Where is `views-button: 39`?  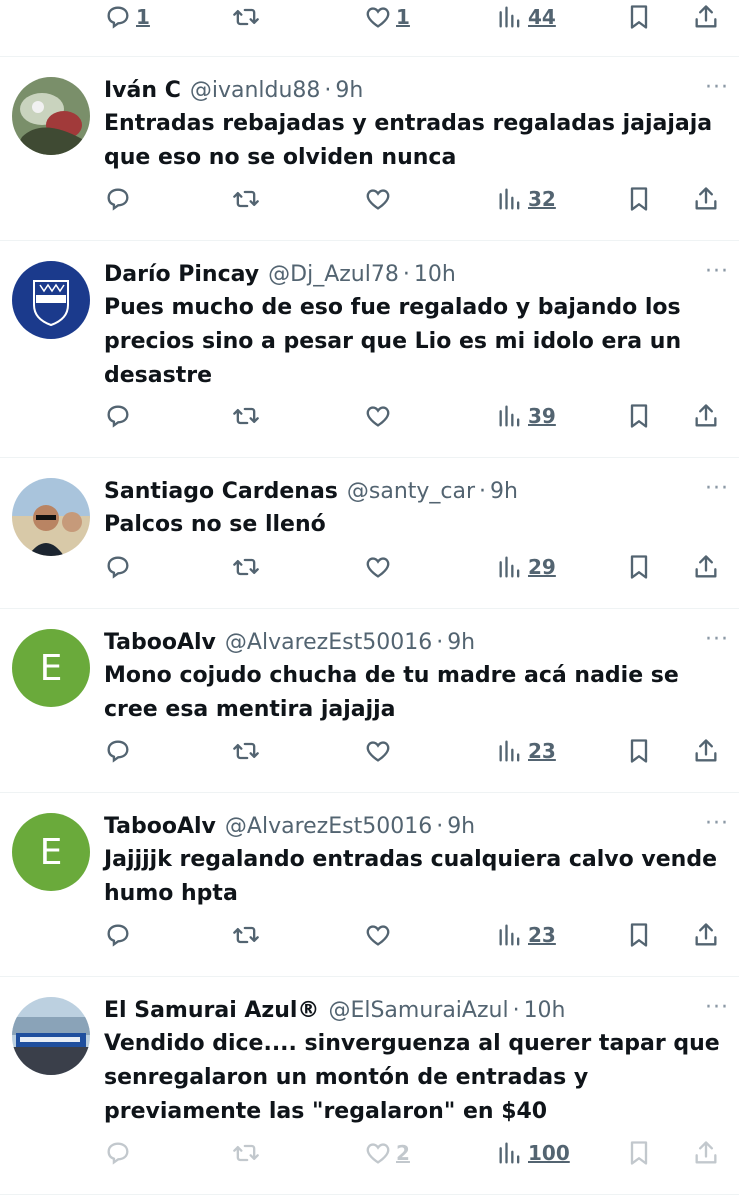
views-button: 39 is located at coordinates (526, 416).